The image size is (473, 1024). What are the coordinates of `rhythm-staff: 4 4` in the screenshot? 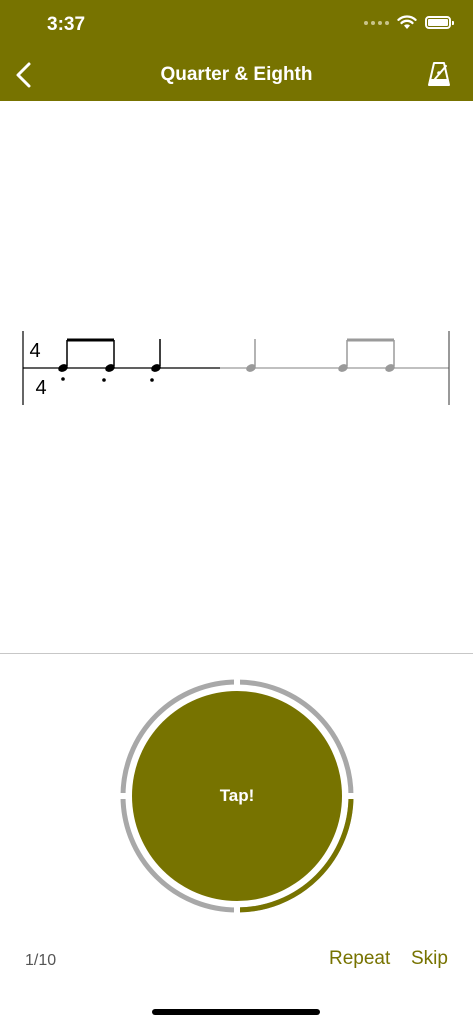 It's located at (236, 368).